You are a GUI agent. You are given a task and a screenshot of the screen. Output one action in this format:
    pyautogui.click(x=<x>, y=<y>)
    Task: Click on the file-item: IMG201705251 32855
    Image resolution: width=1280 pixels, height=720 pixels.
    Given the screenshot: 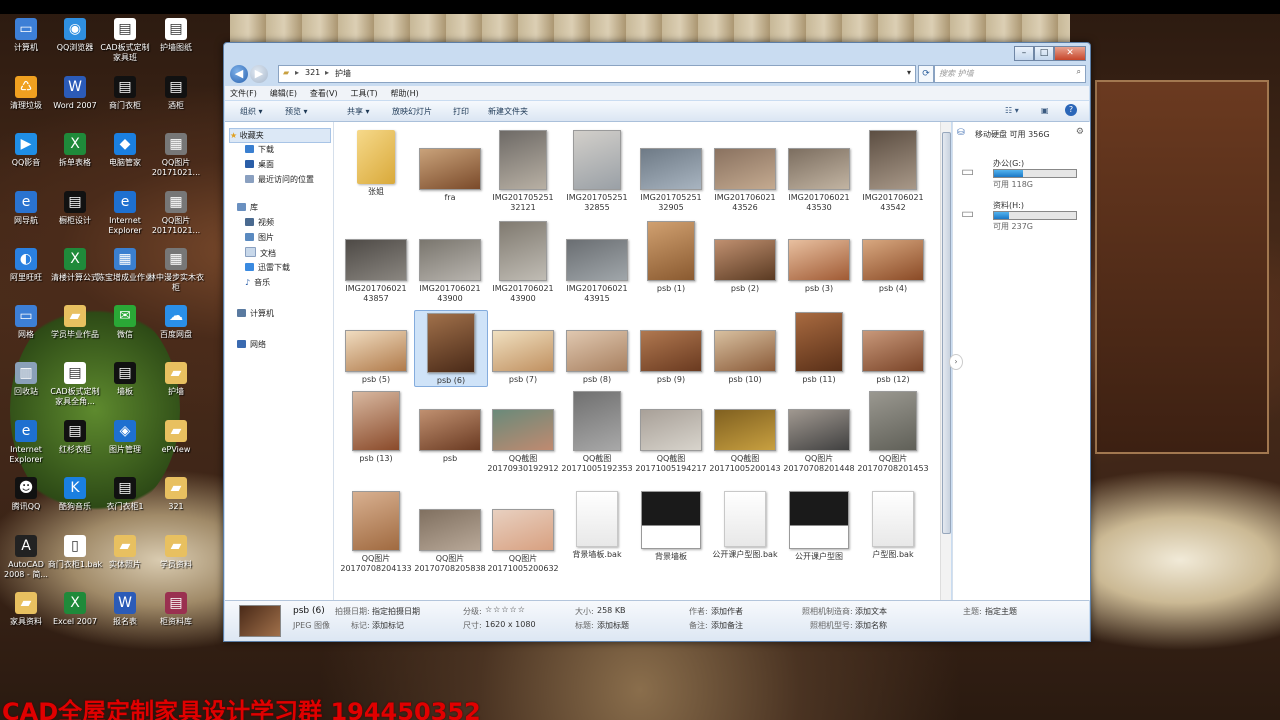 What is the action you would take?
    pyautogui.click(x=597, y=170)
    